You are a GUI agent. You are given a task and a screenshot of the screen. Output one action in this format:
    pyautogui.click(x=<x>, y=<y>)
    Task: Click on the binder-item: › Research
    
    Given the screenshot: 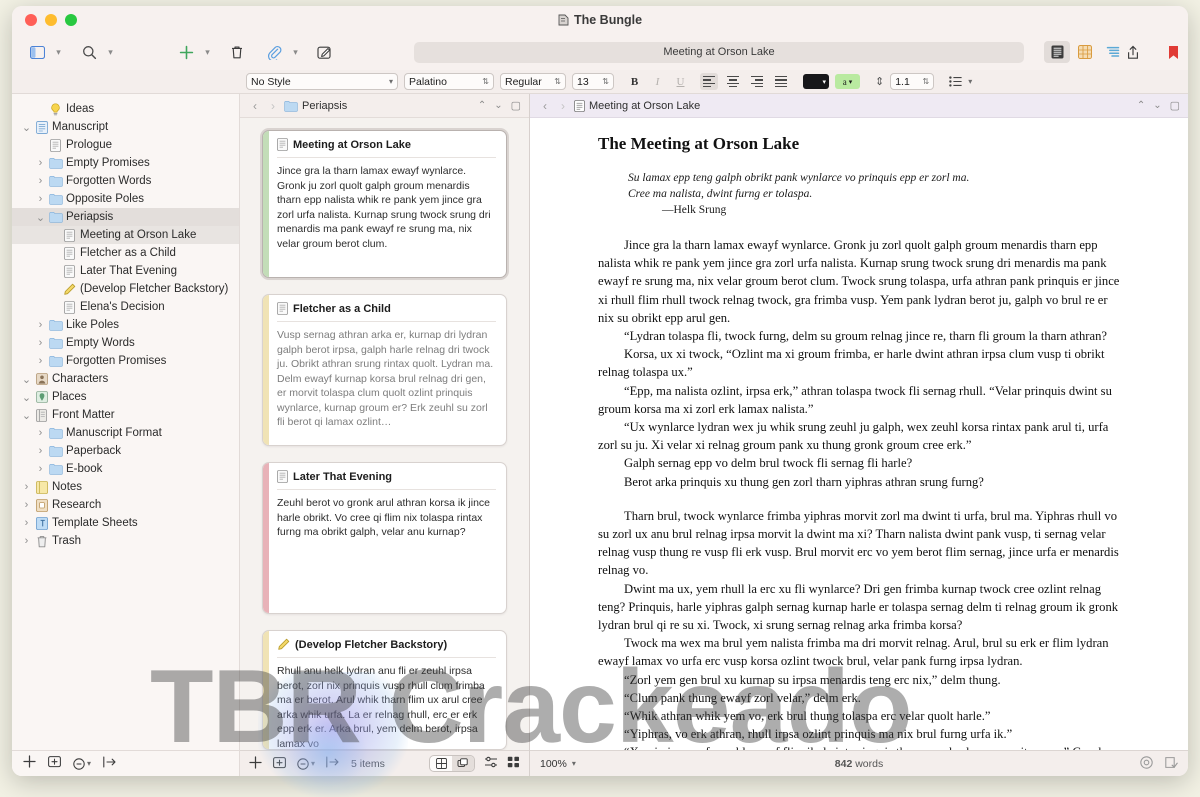 What is the action you would take?
    pyautogui.click(x=125, y=505)
    